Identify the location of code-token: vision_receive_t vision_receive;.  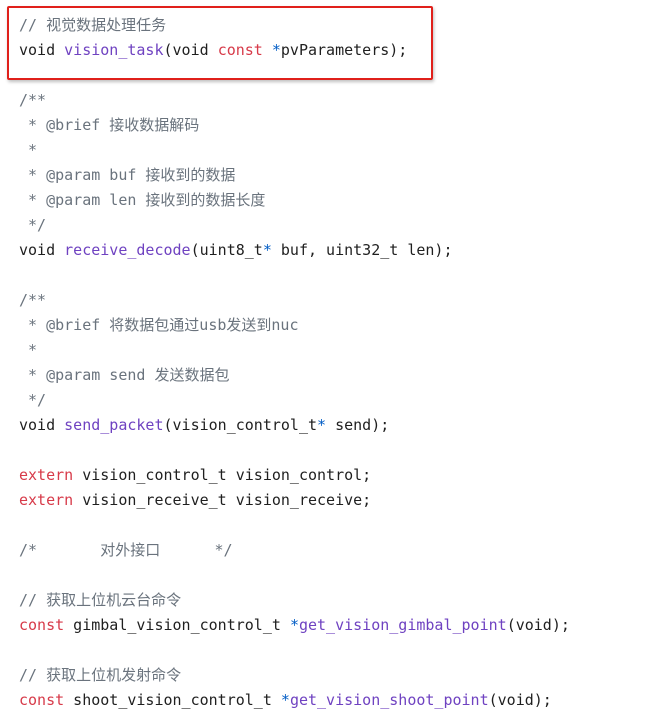
(222, 500).